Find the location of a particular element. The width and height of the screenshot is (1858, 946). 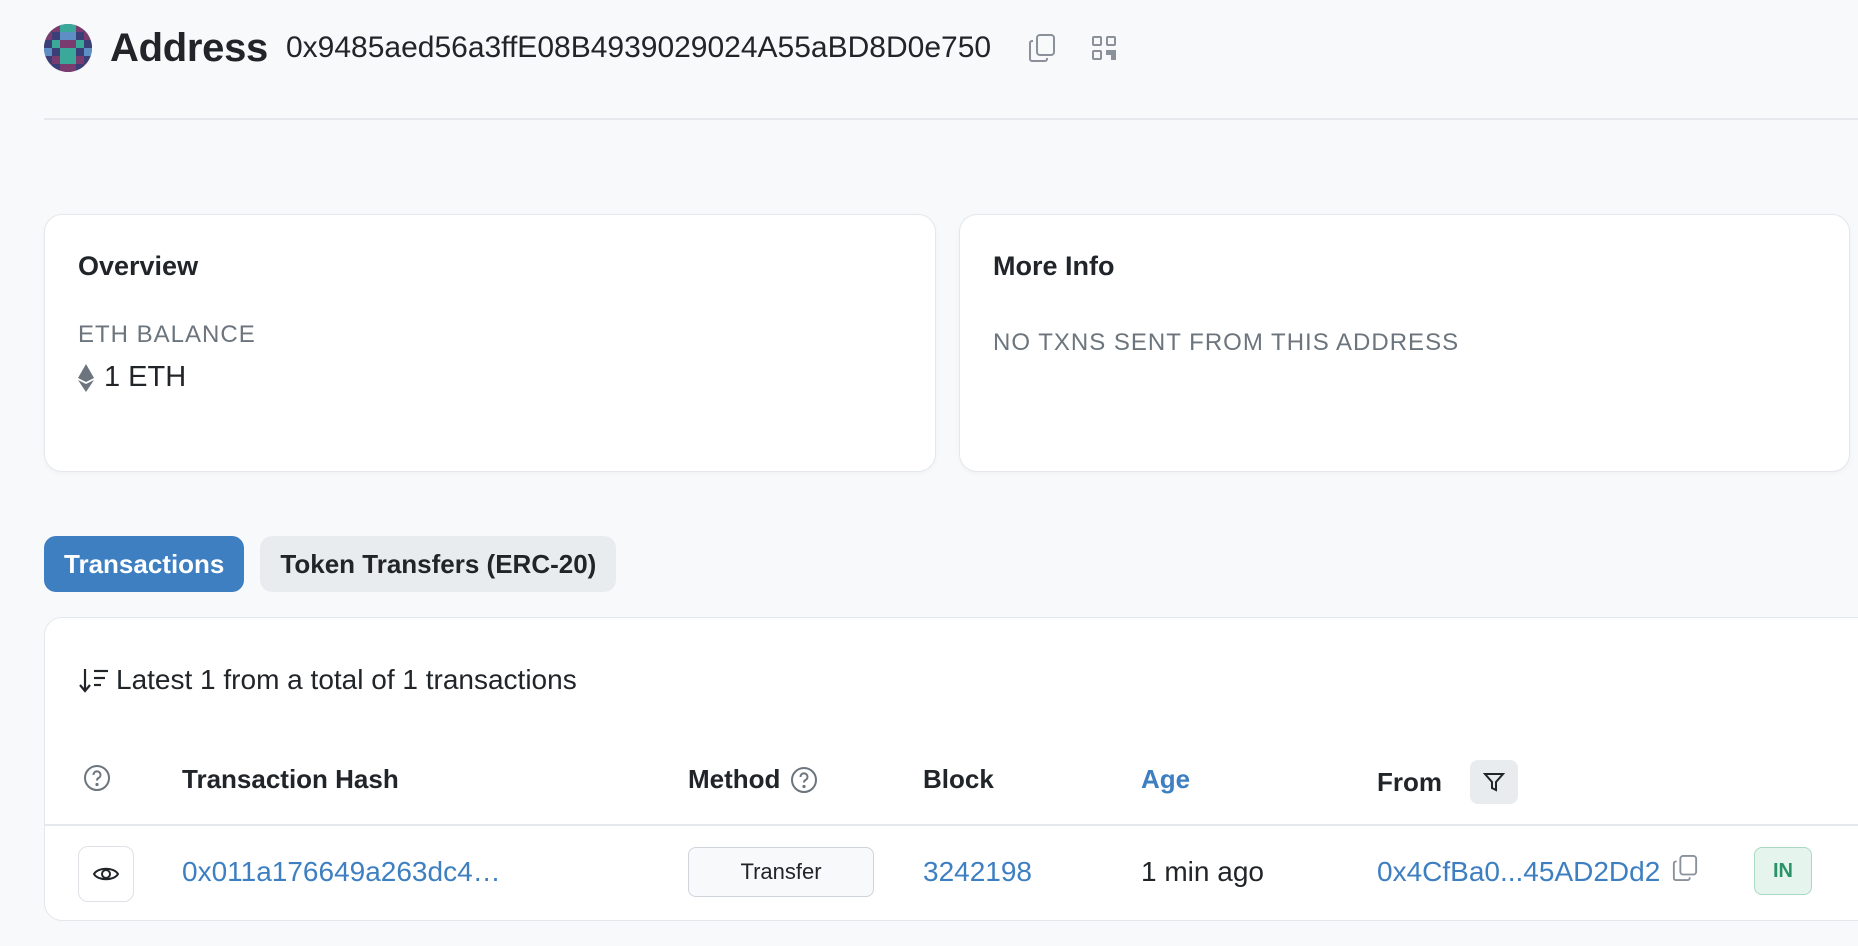

info-column-header is located at coordinates (97, 778).